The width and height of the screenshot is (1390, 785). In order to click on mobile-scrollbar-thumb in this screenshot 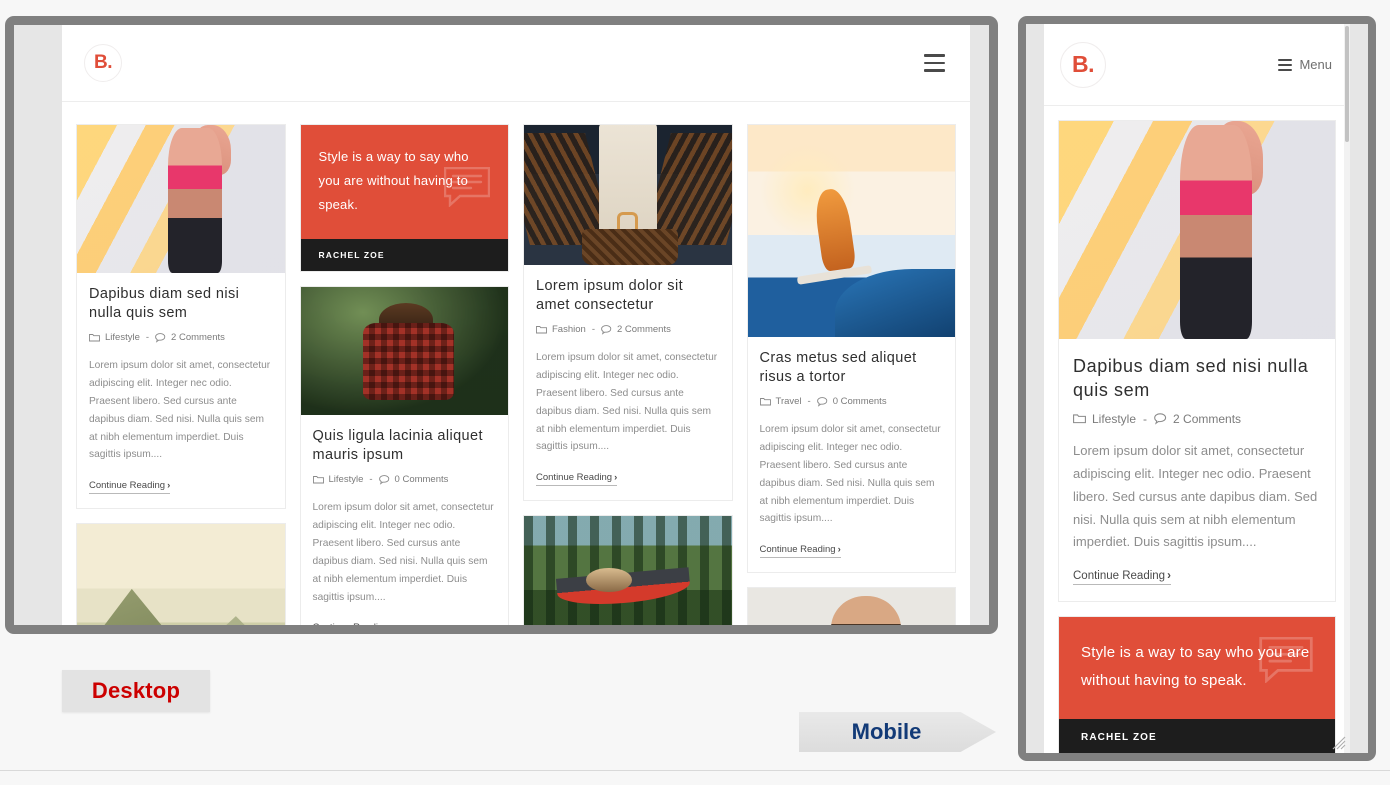, I will do `click(1347, 84)`.